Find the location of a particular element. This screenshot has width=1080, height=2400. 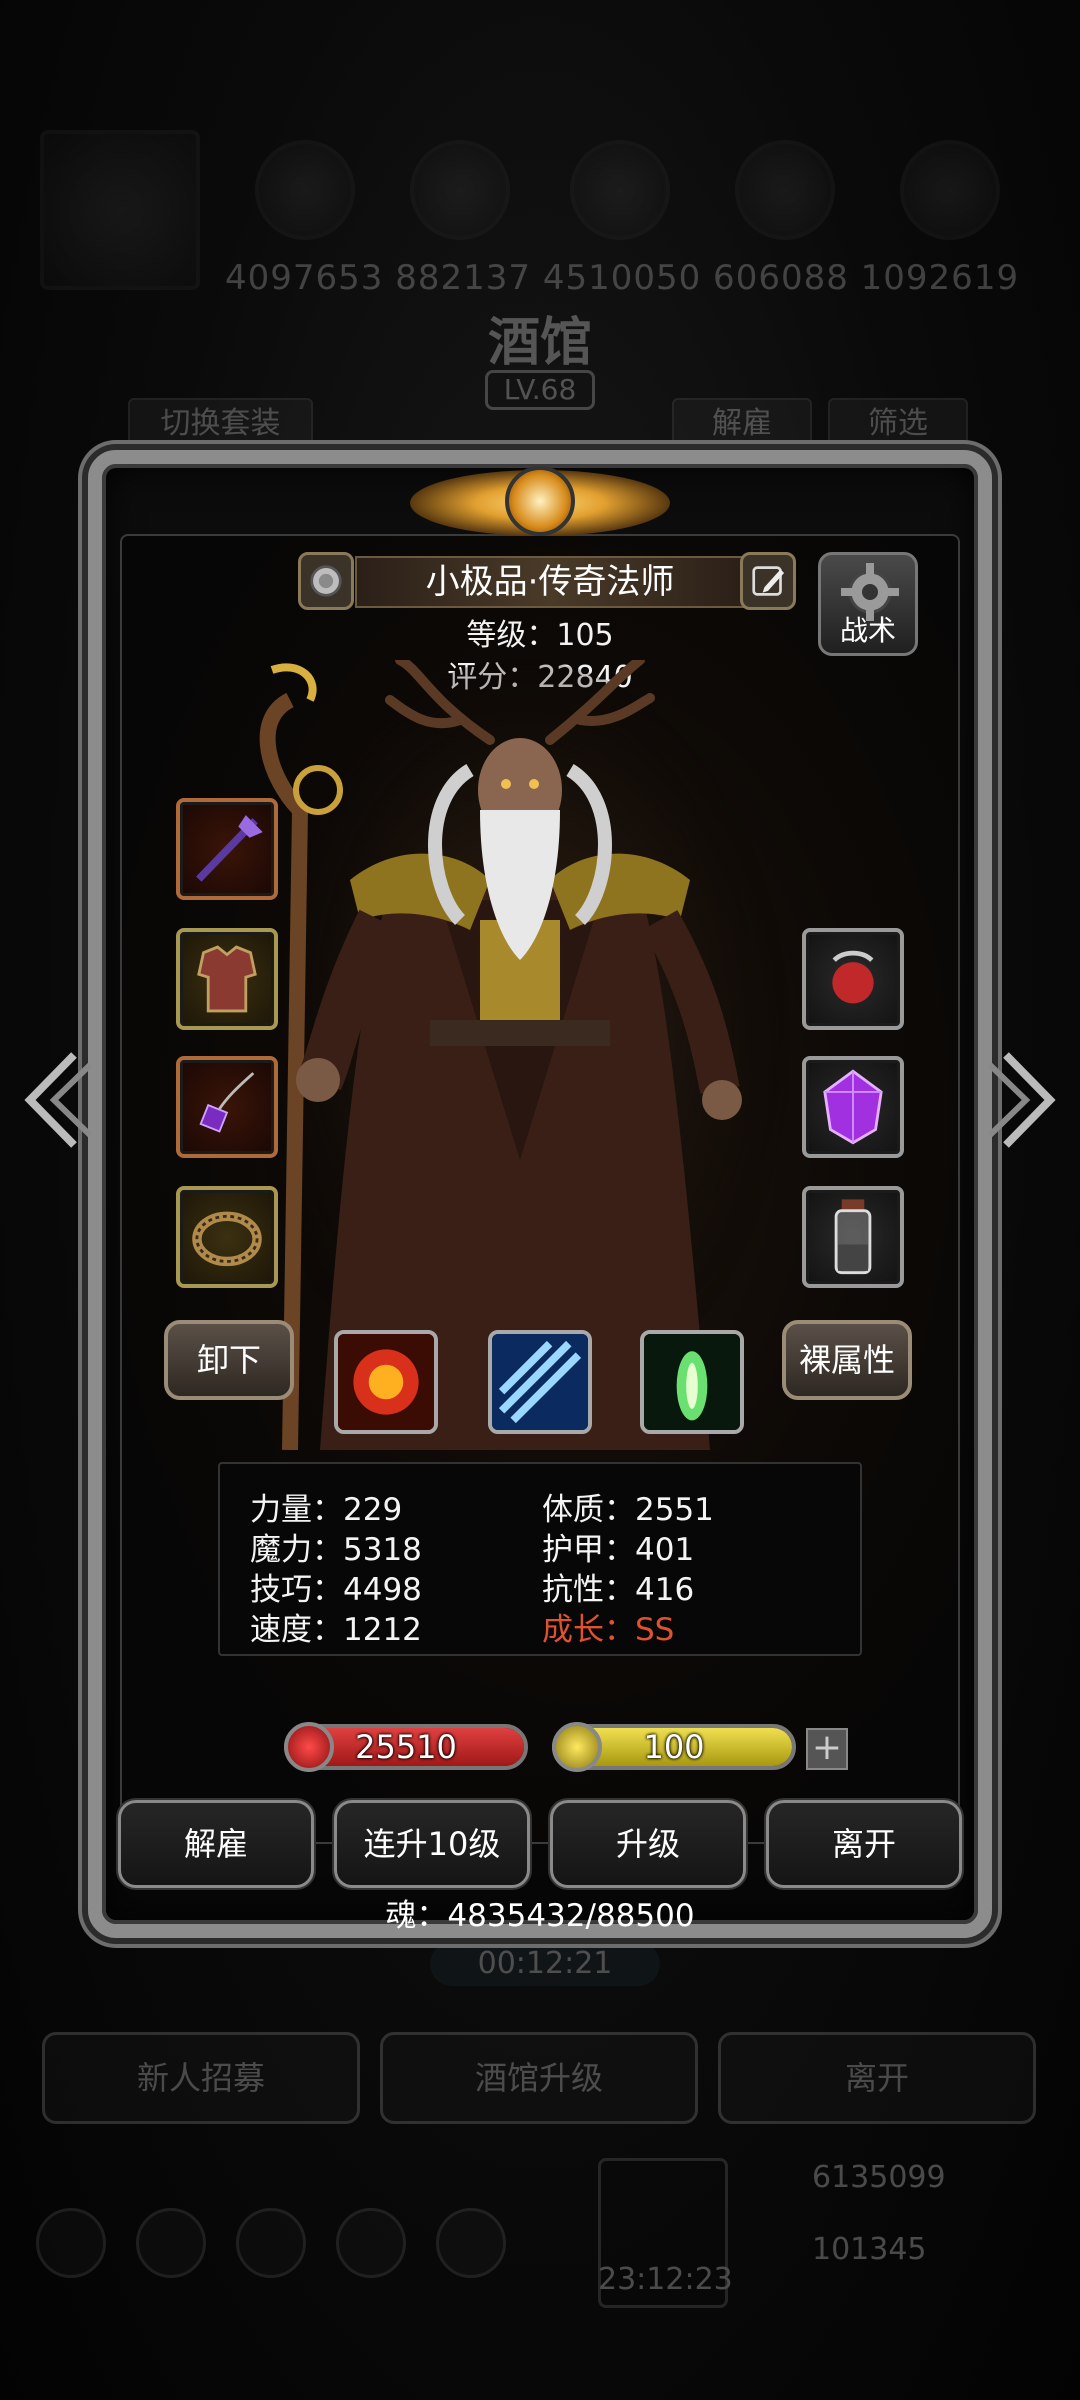

stat-growth: 成长：SS is located at coordinates (608, 1630).